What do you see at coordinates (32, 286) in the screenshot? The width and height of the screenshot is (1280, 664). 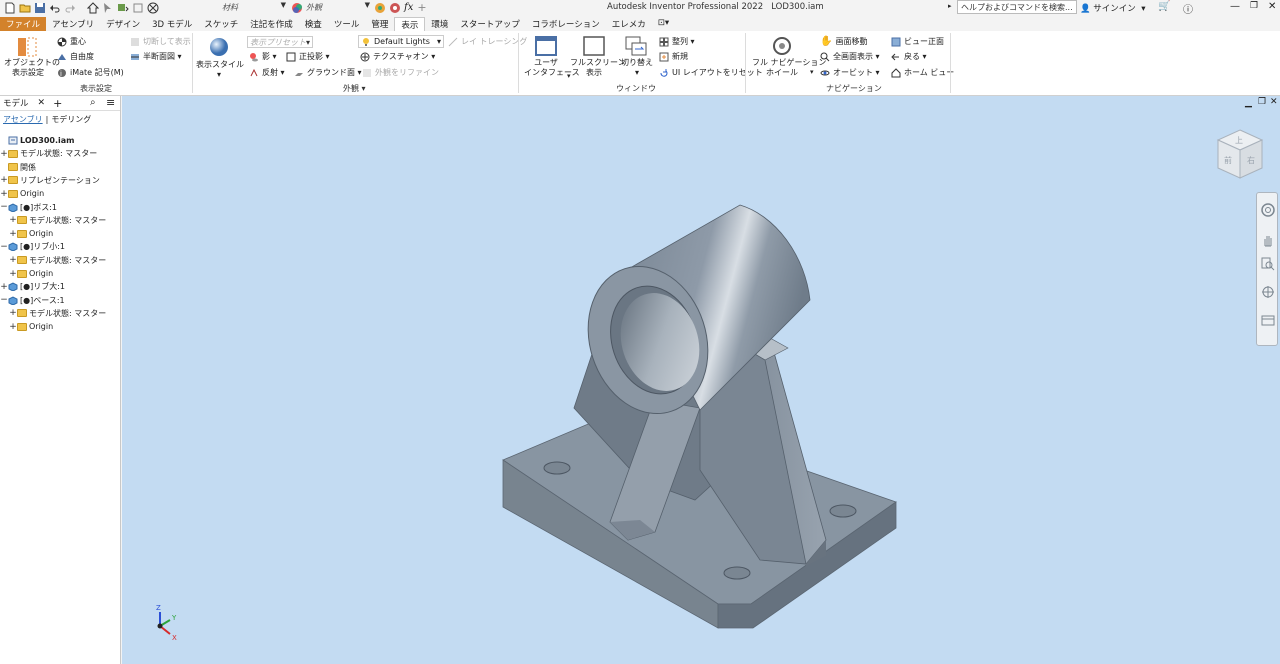 I see `tree-item: + [●]リブ大:1` at bounding box center [32, 286].